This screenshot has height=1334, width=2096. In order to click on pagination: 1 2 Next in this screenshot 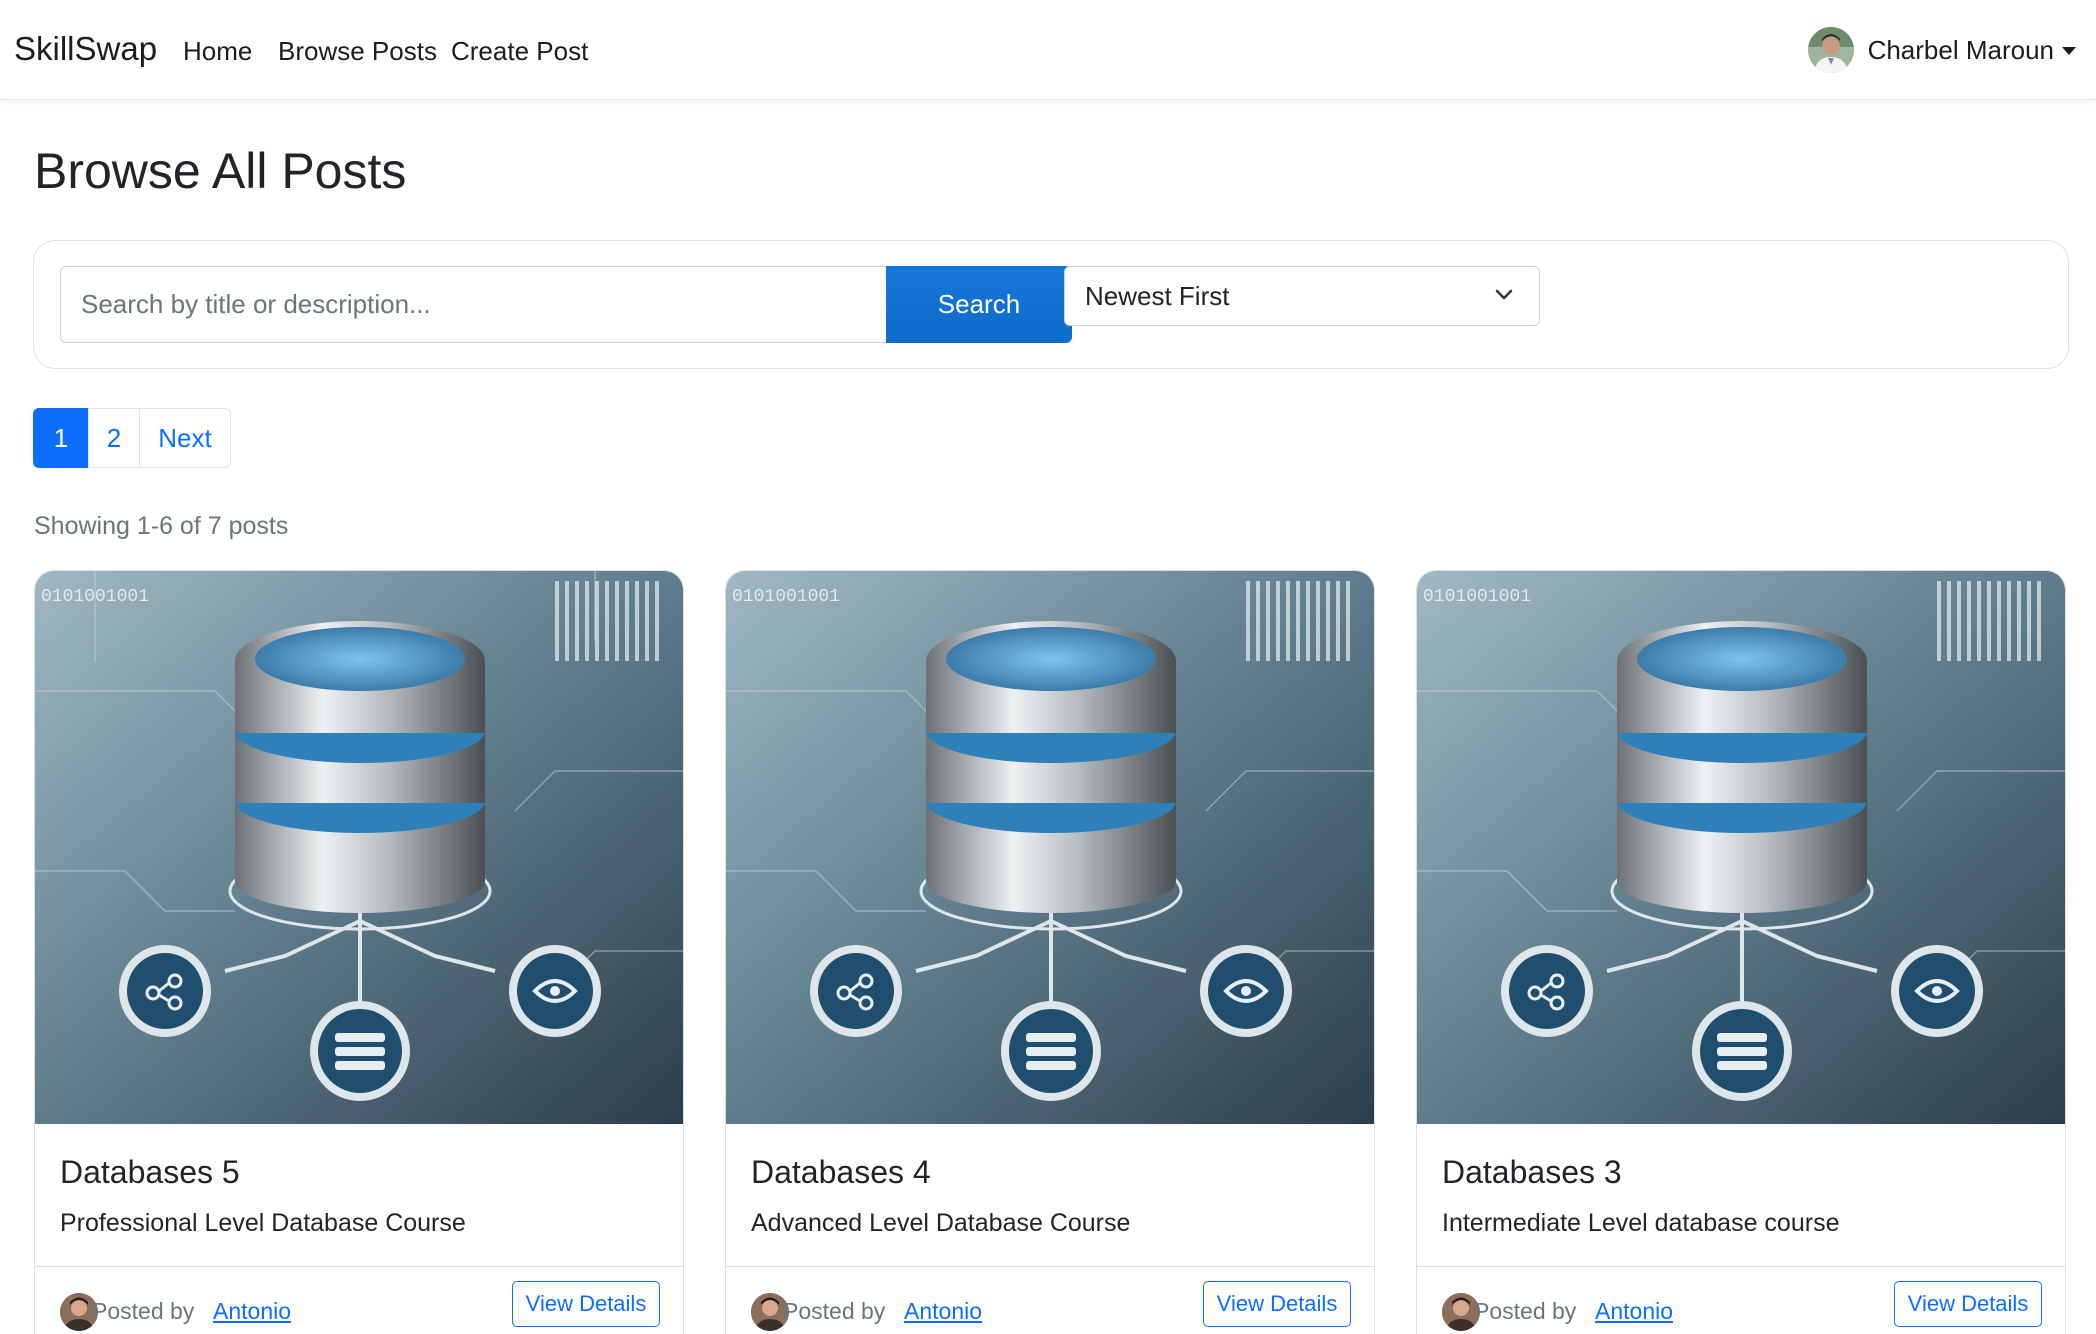, I will do `click(132, 438)`.